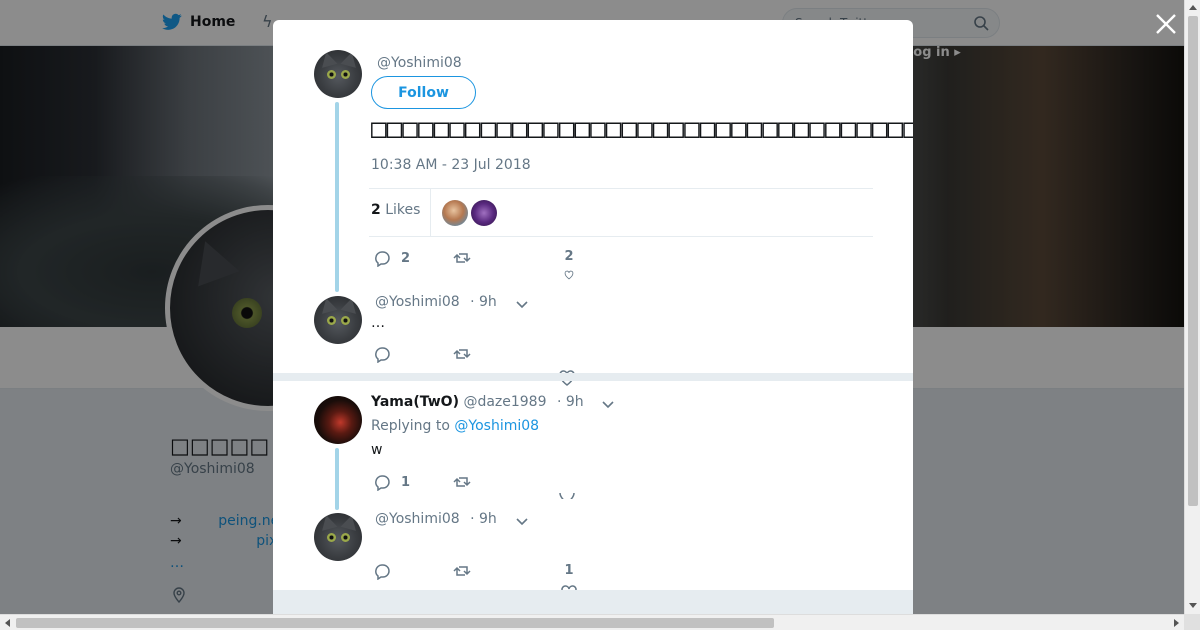 This screenshot has height=630, width=1200. I want to click on like-count: 2, so click(569, 256).